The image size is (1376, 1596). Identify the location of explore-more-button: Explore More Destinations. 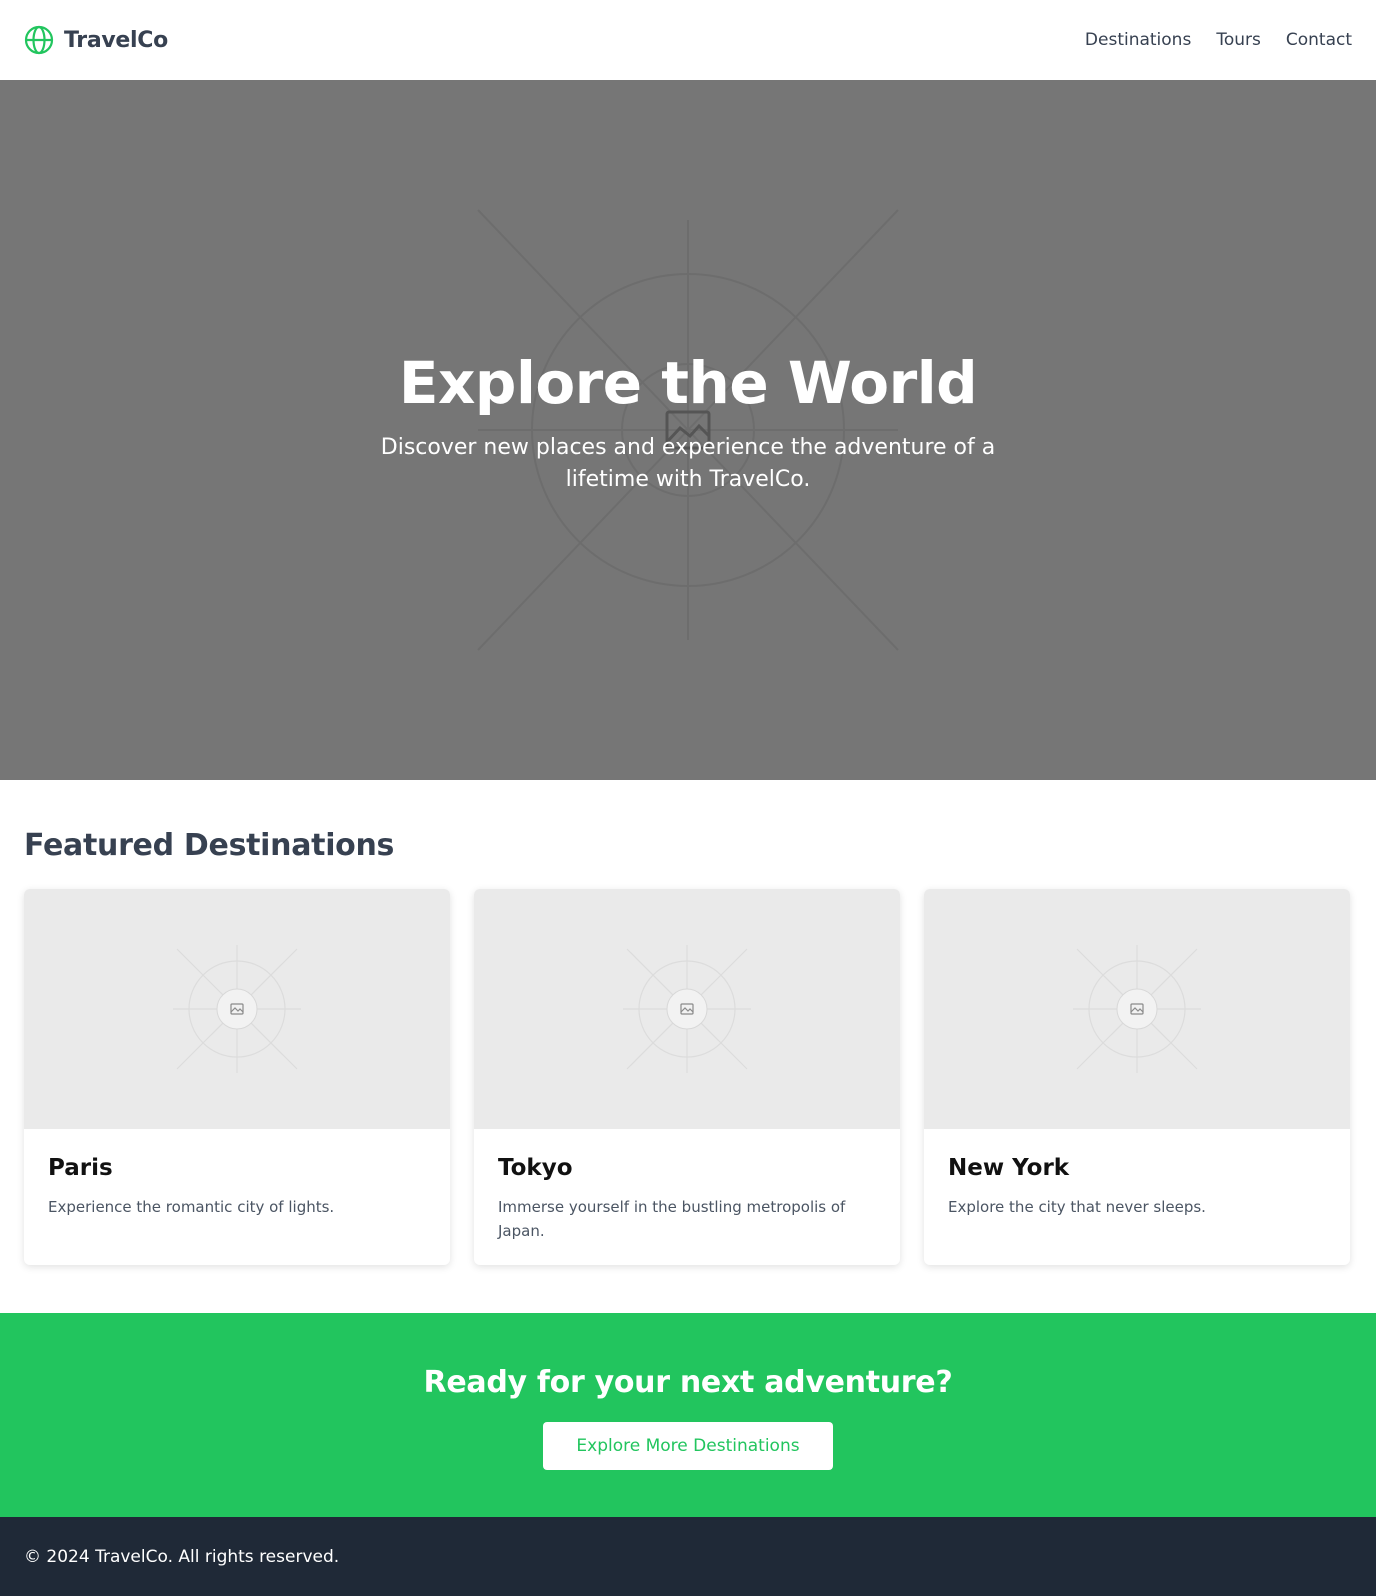
(688, 1446).